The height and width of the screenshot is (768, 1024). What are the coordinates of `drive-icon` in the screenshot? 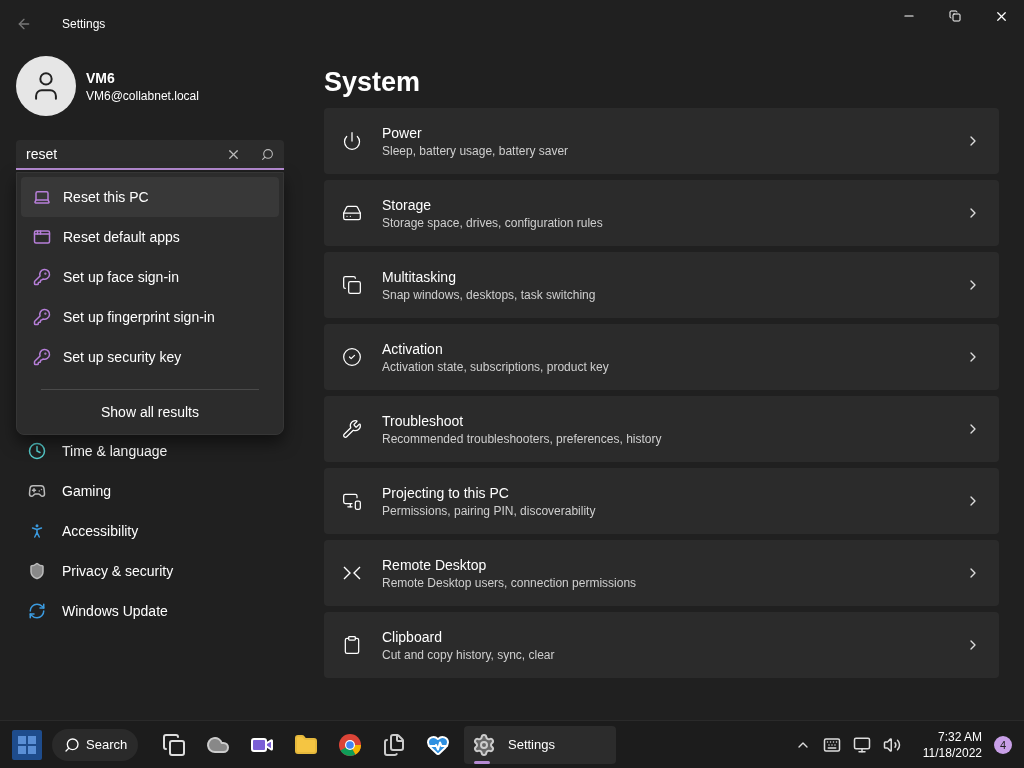 It's located at (352, 213).